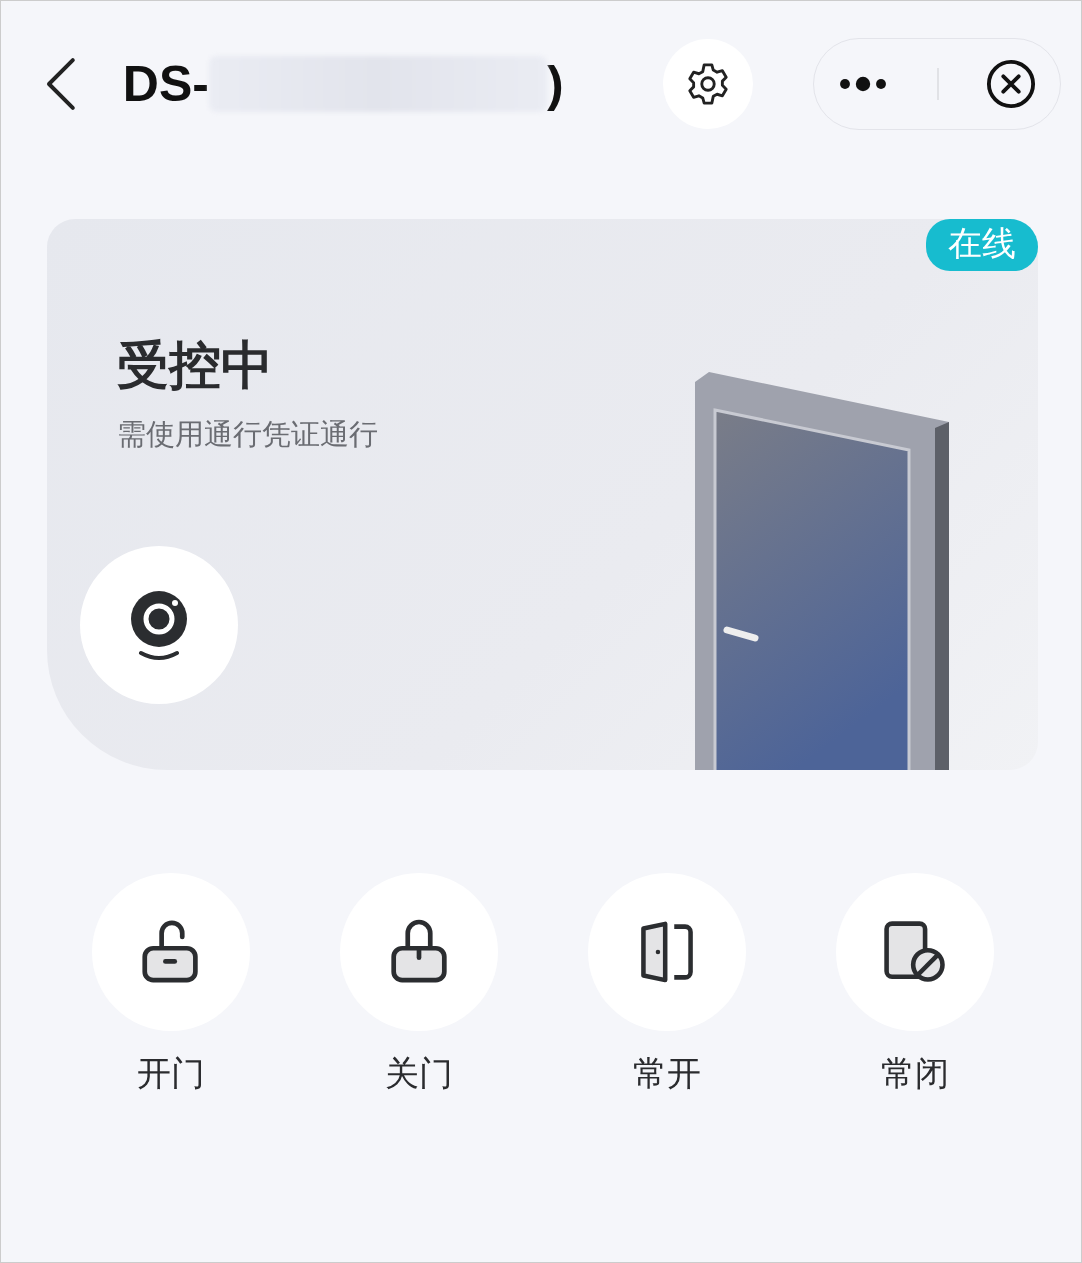 The image size is (1082, 1263). I want to click on status-title: 受控中, so click(195, 365).